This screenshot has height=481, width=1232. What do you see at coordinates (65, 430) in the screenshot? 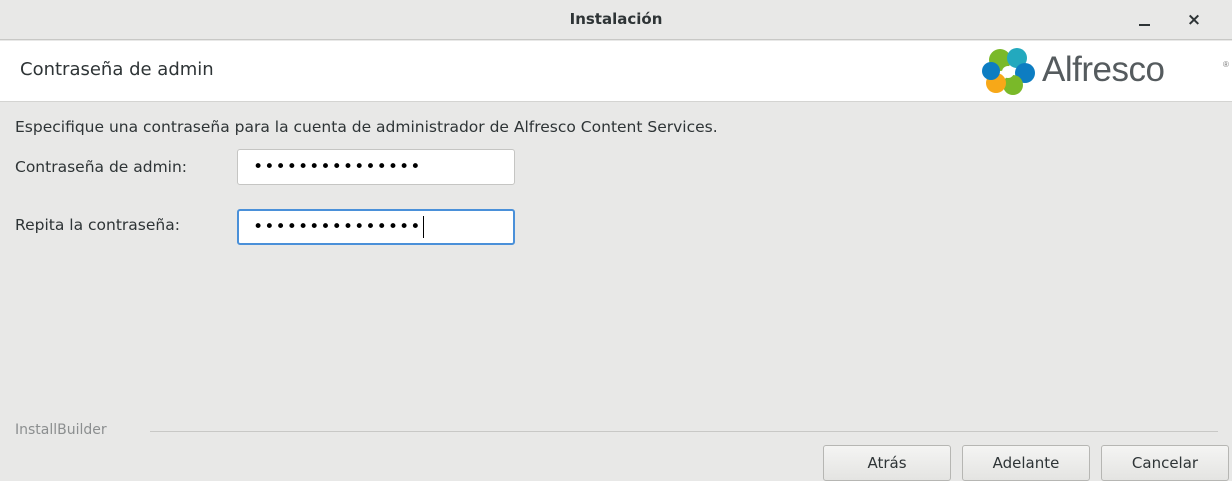
I see `installbuilder-label: InstallBuilder` at bounding box center [65, 430].